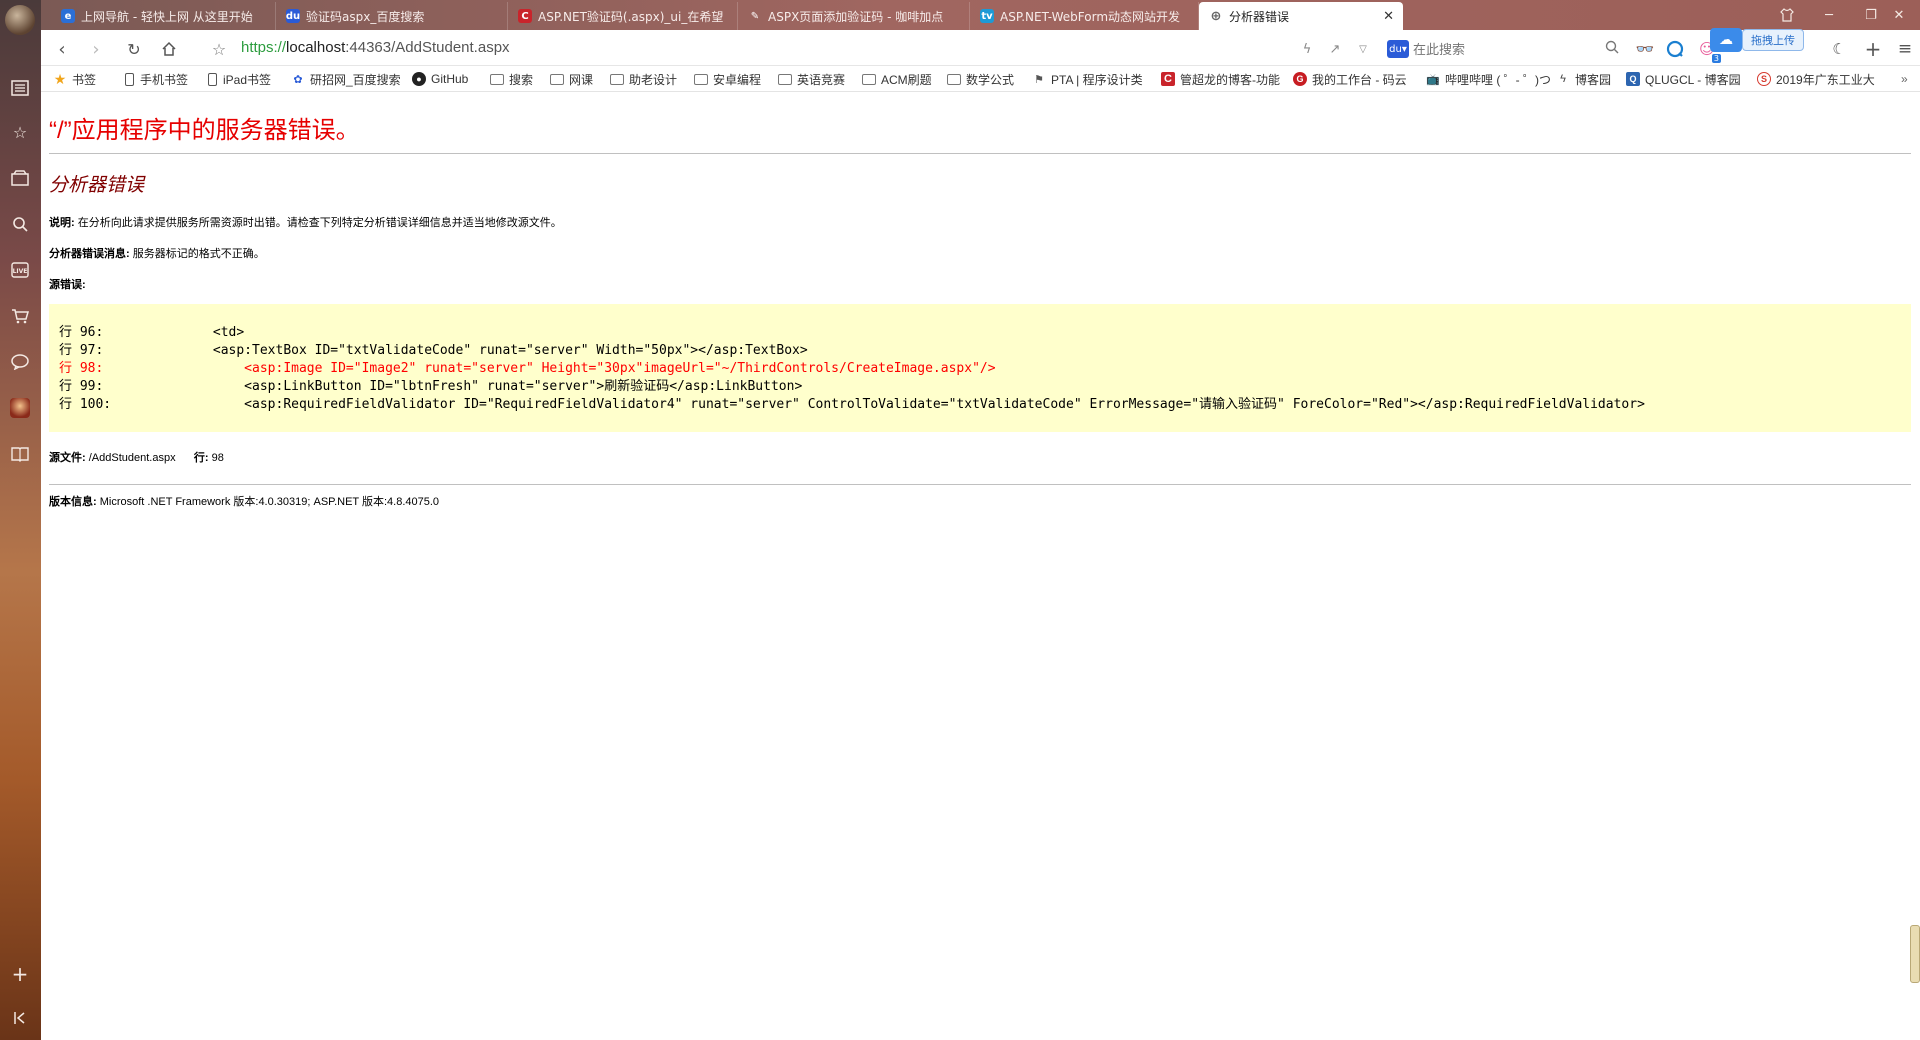  What do you see at coordinates (298, 79) in the screenshot?
I see `baidu-paw-icon: ✿` at bounding box center [298, 79].